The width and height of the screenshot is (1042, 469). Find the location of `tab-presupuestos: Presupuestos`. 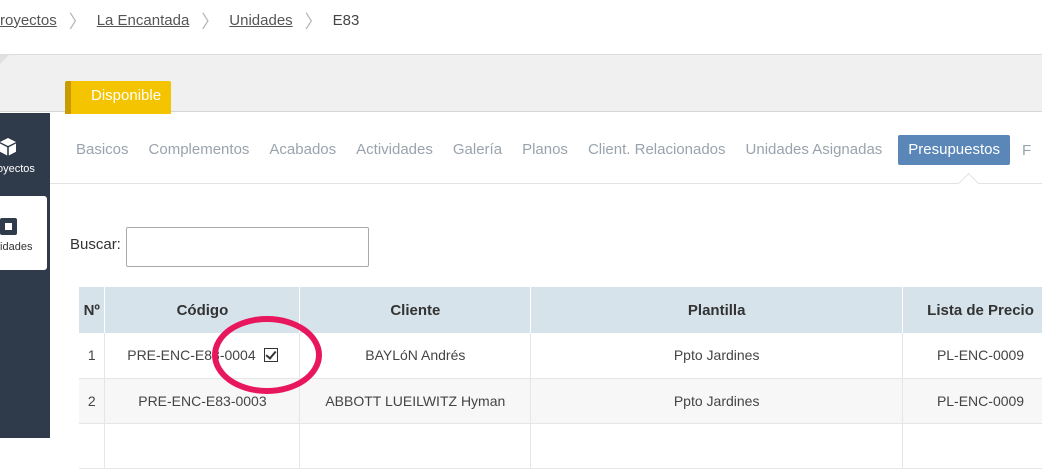

tab-presupuestos: Presupuestos is located at coordinates (954, 150).